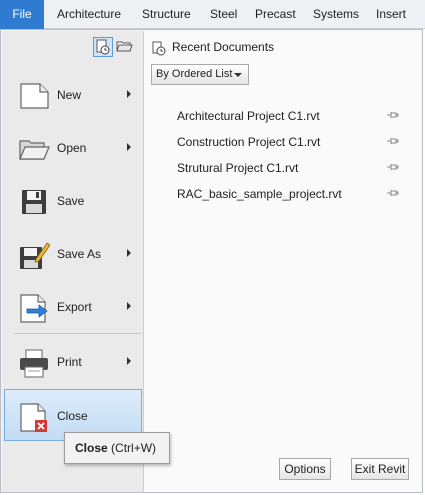  I want to click on save-as-icon, so click(35, 255).